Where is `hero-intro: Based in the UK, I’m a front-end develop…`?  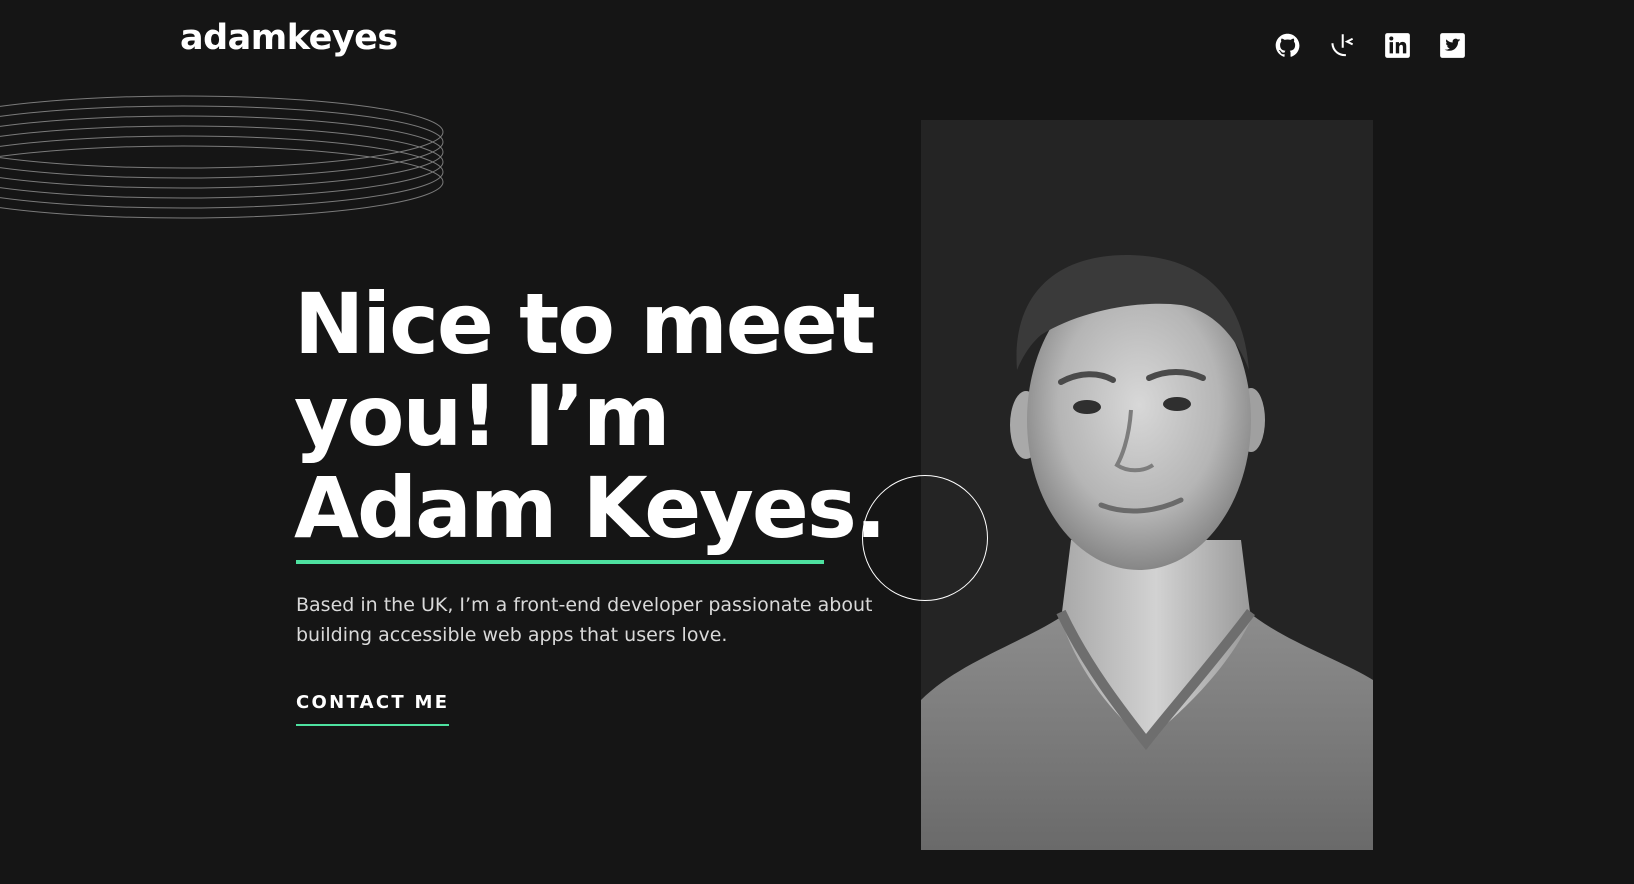
hero-intro: Based in the UK, I’m a front-end develop… is located at coordinates (596, 620).